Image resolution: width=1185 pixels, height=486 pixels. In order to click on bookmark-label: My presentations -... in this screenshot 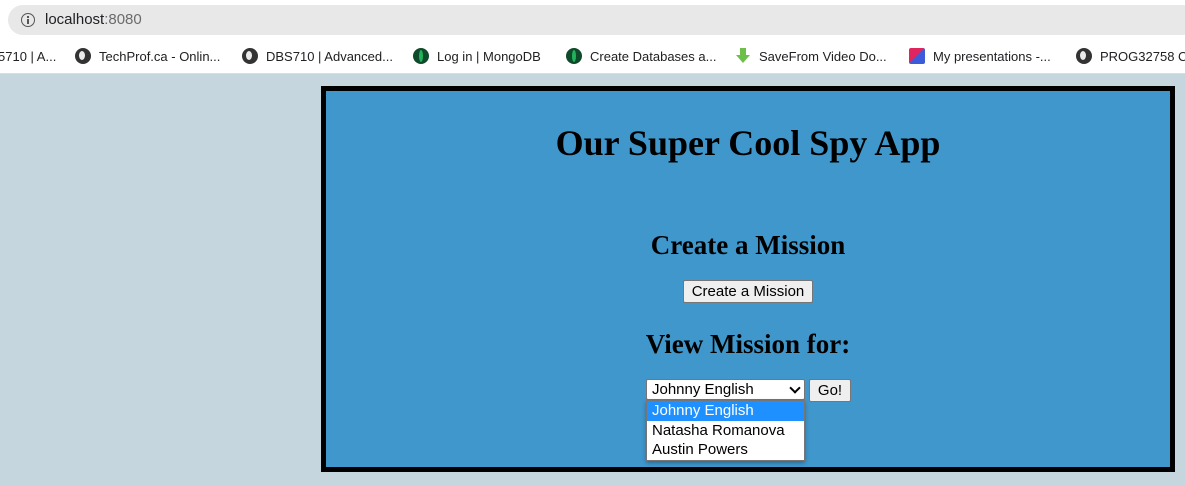, I will do `click(992, 56)`.